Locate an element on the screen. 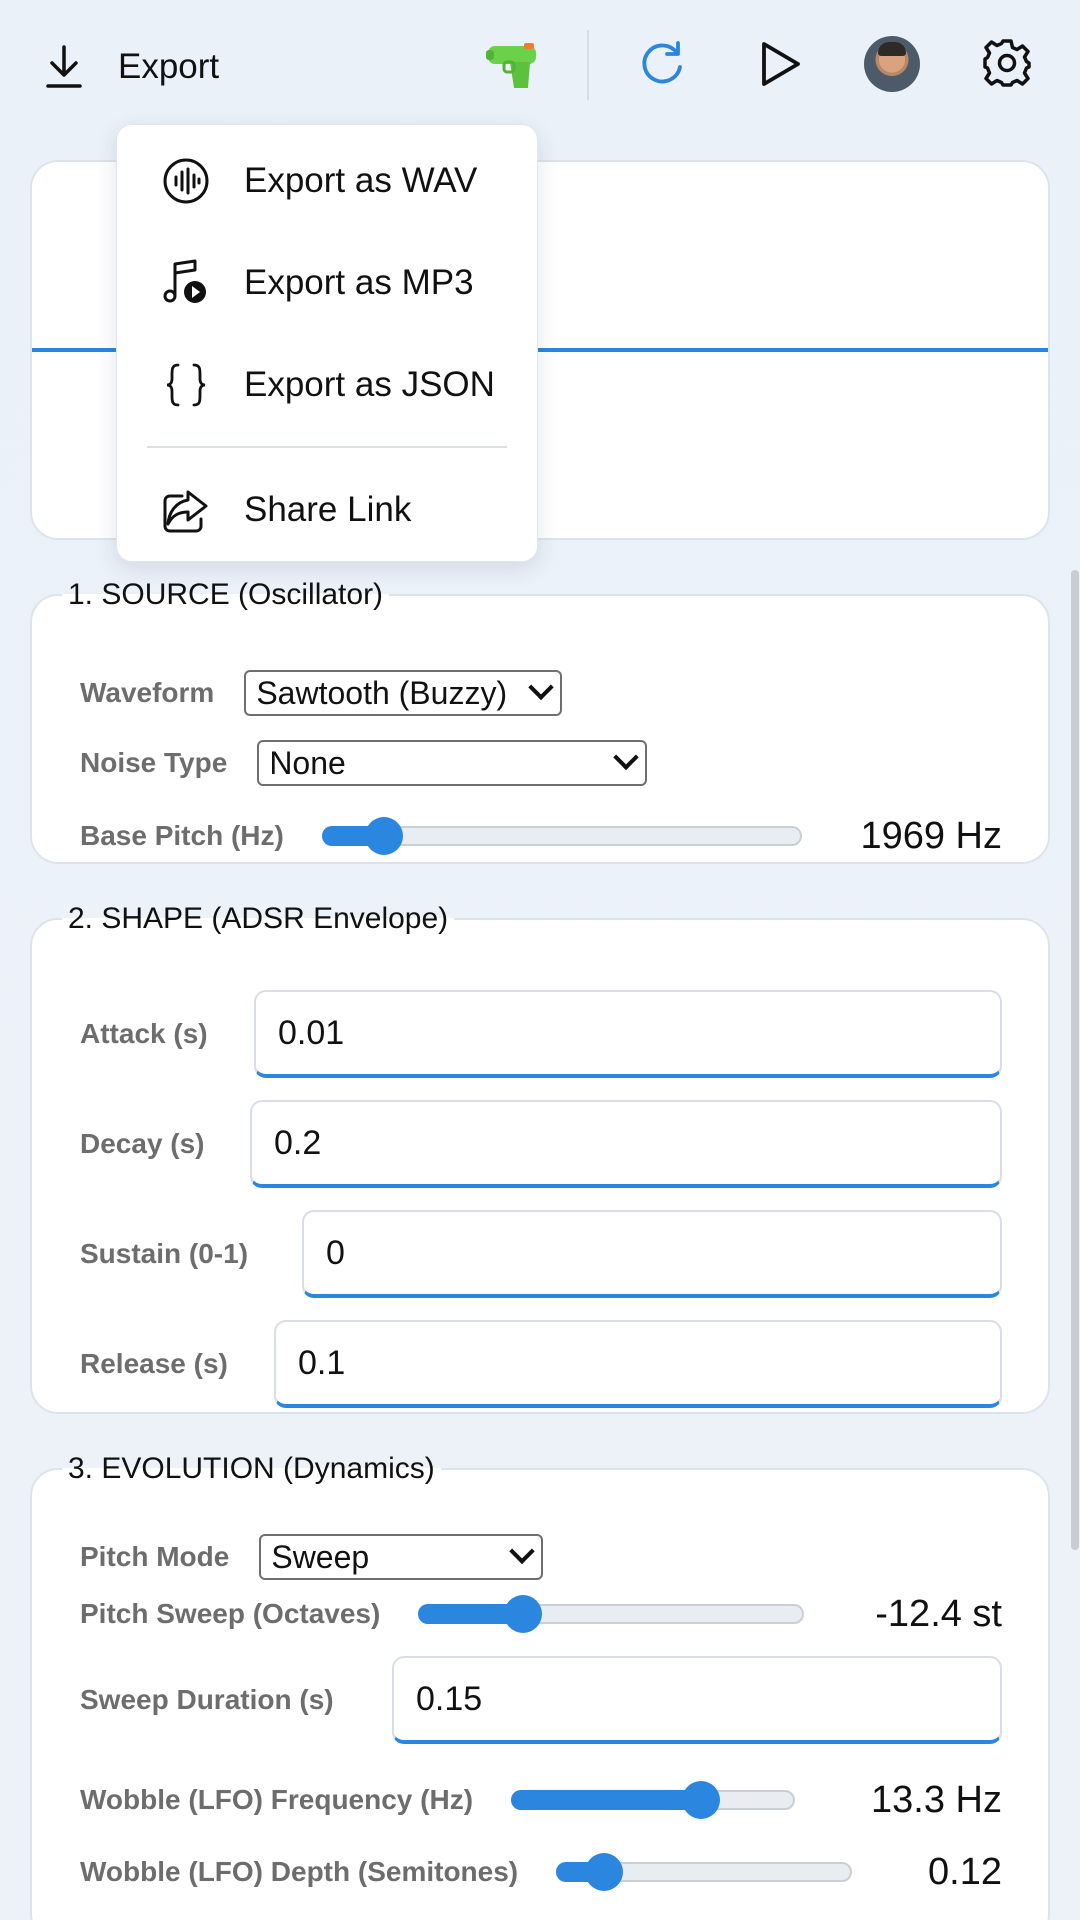  lfo-depth-value: 0.12 is located at coordinates (965, 1871).